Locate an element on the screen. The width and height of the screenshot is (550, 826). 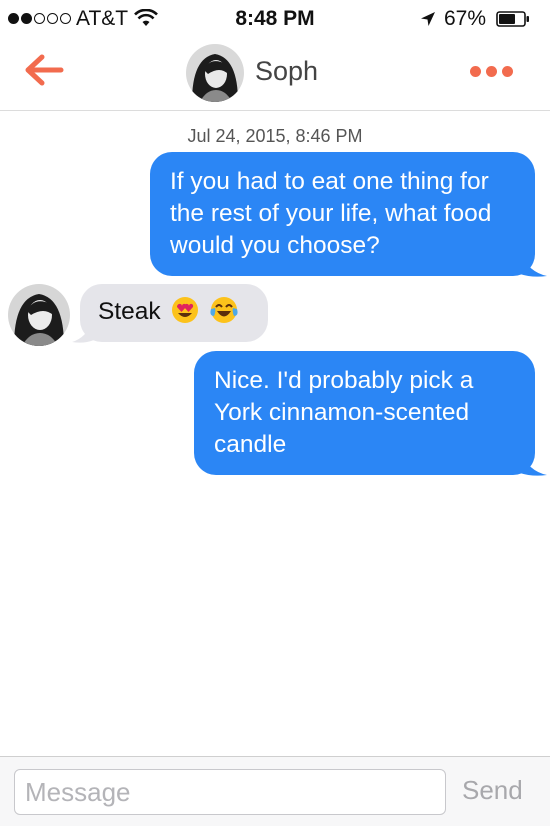
message-composer: Send is located at coordinates (275, 791).